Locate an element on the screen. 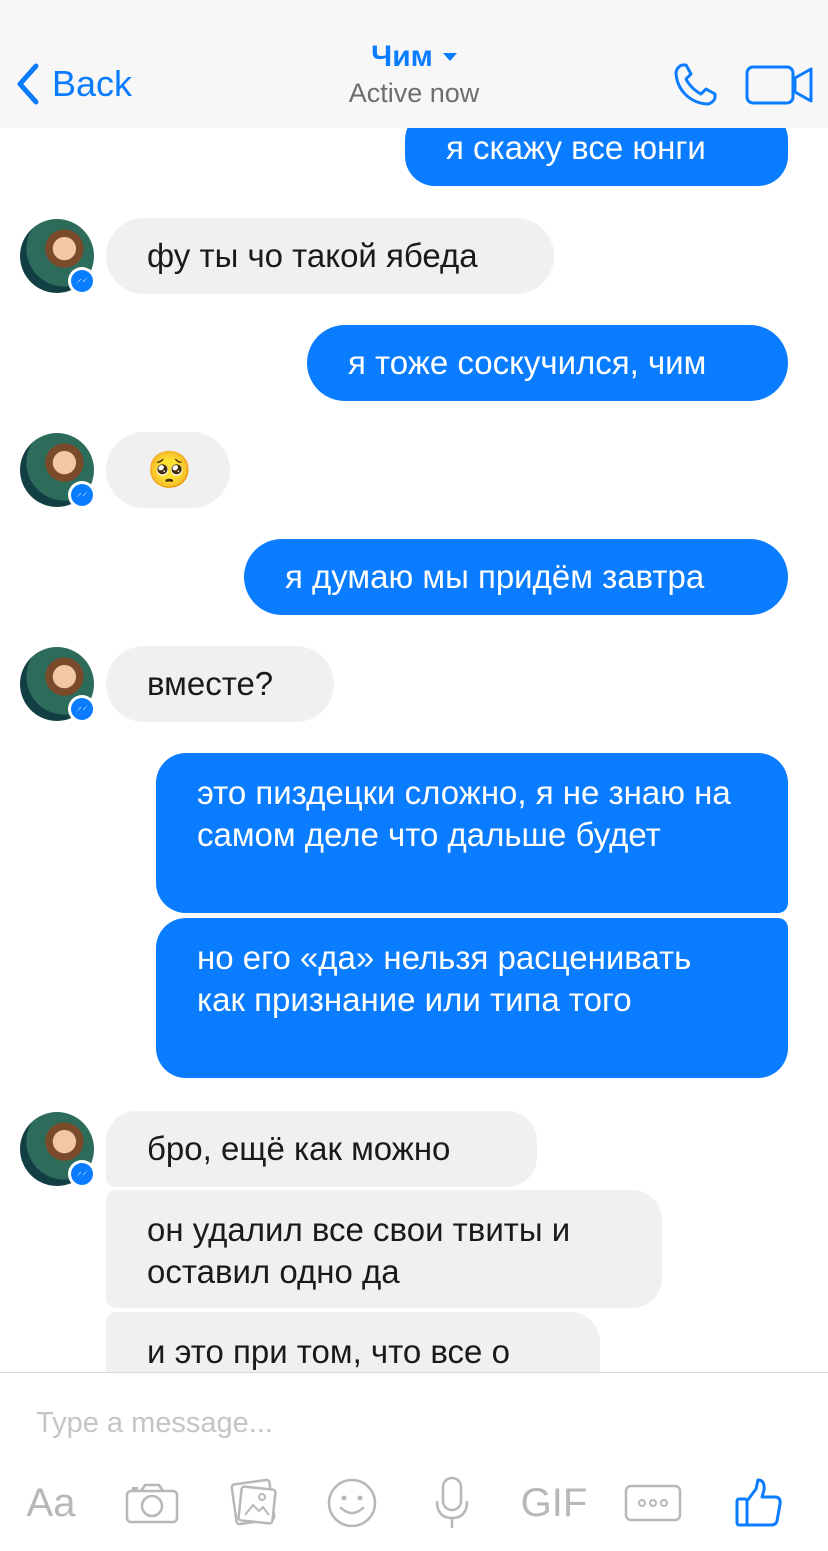  contact-name-button: Чим is located at coordinates (414, 57).